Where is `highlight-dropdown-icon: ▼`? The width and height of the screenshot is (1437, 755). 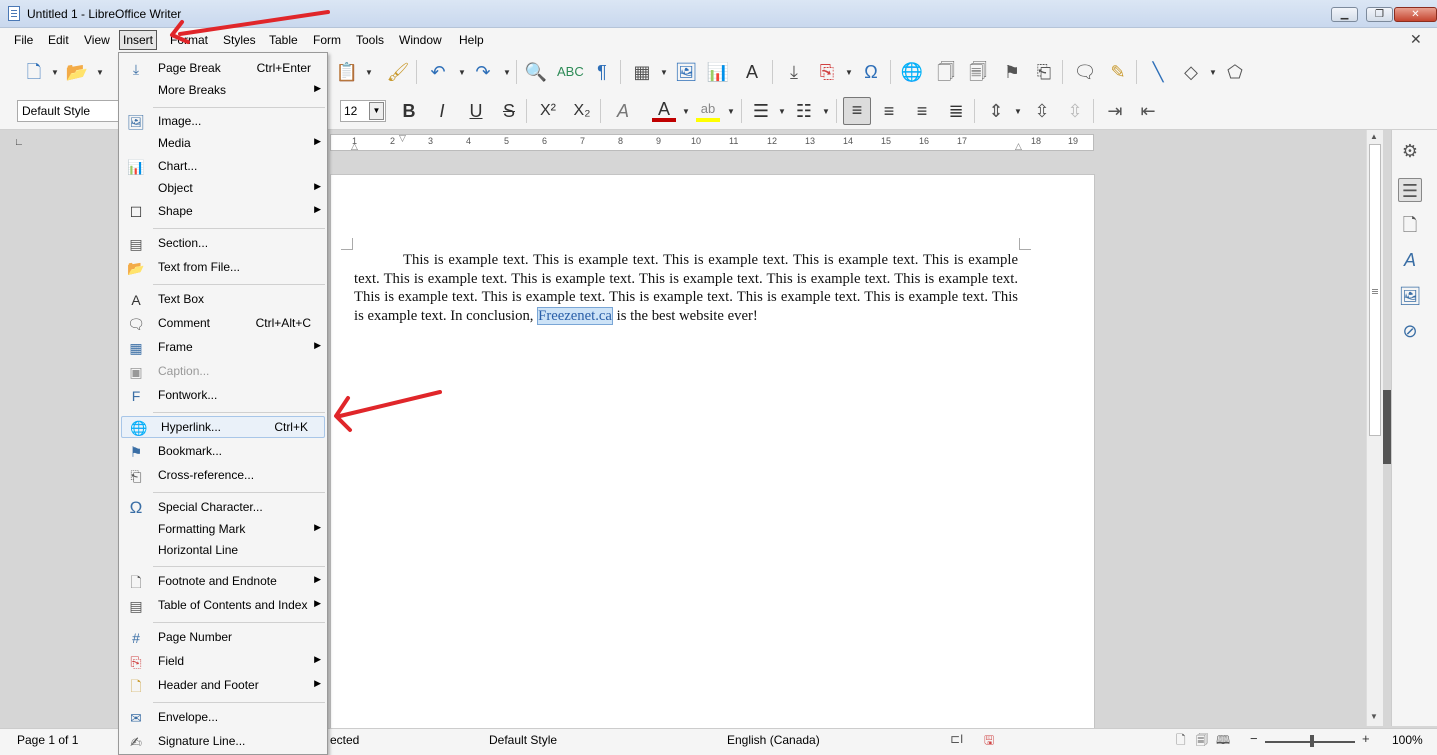
highlight-dropdown-icon: ▼ is located at coordinates (731, 111).